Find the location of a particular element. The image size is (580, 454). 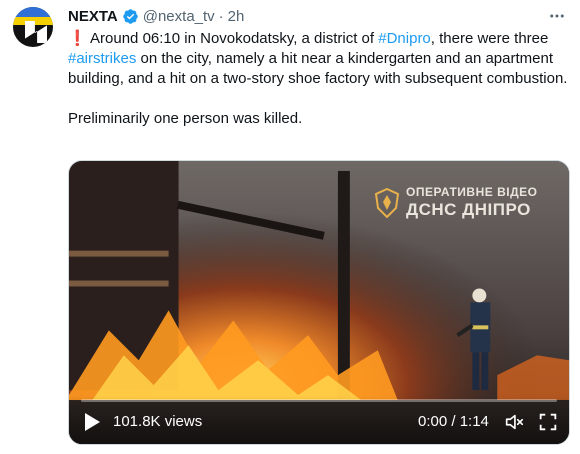

hashtag-dnipro-link: #Dnipro is located at coordinates (404, 38).